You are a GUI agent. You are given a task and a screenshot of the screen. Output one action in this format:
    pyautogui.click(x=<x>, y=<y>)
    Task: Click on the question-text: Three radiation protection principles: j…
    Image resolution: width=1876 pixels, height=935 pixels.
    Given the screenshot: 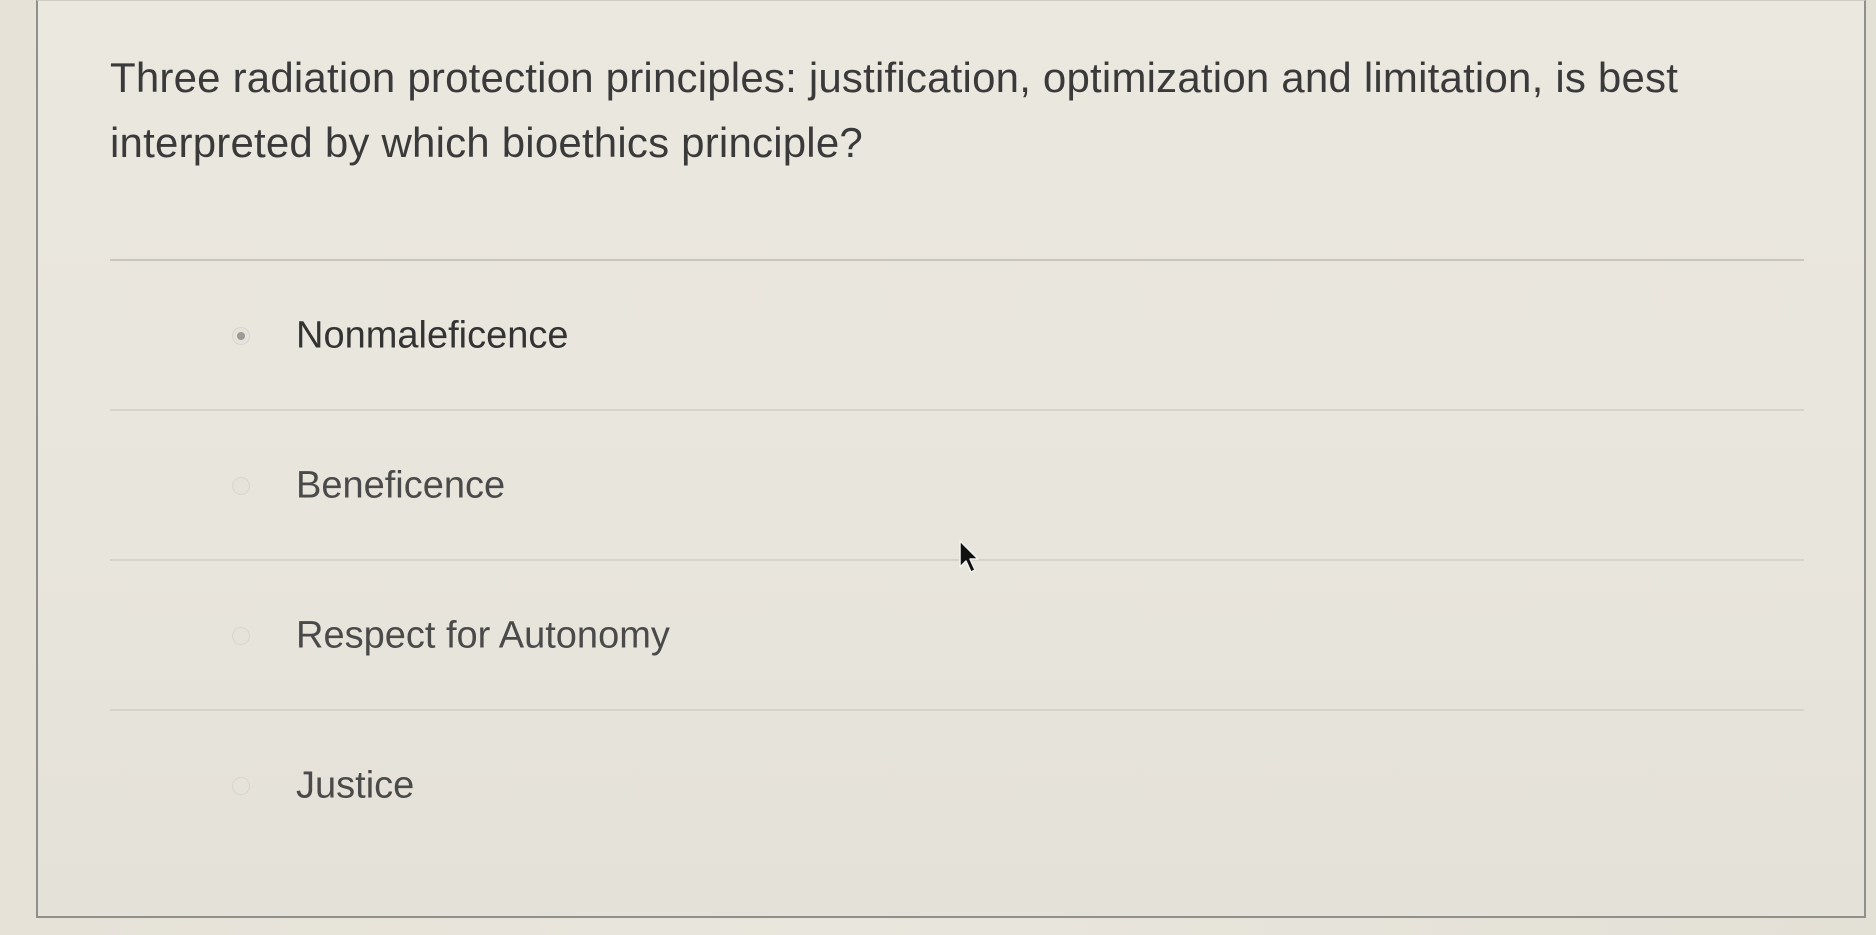 What is the action you would take?
    pyautogui.click(x=894, y=110)
    